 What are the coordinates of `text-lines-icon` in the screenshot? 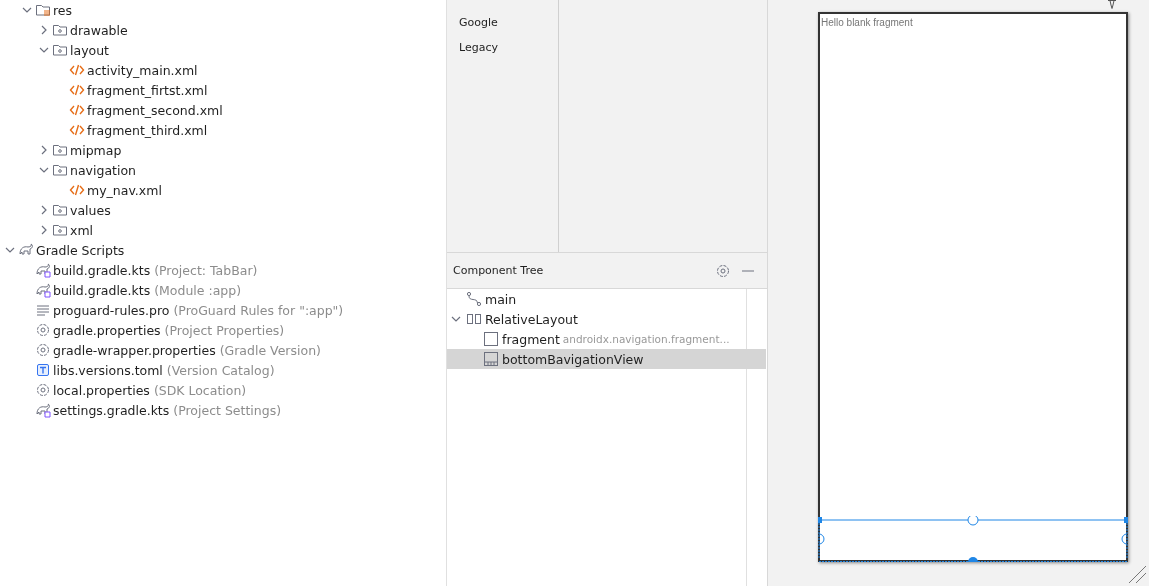 It's located at (43, 310).